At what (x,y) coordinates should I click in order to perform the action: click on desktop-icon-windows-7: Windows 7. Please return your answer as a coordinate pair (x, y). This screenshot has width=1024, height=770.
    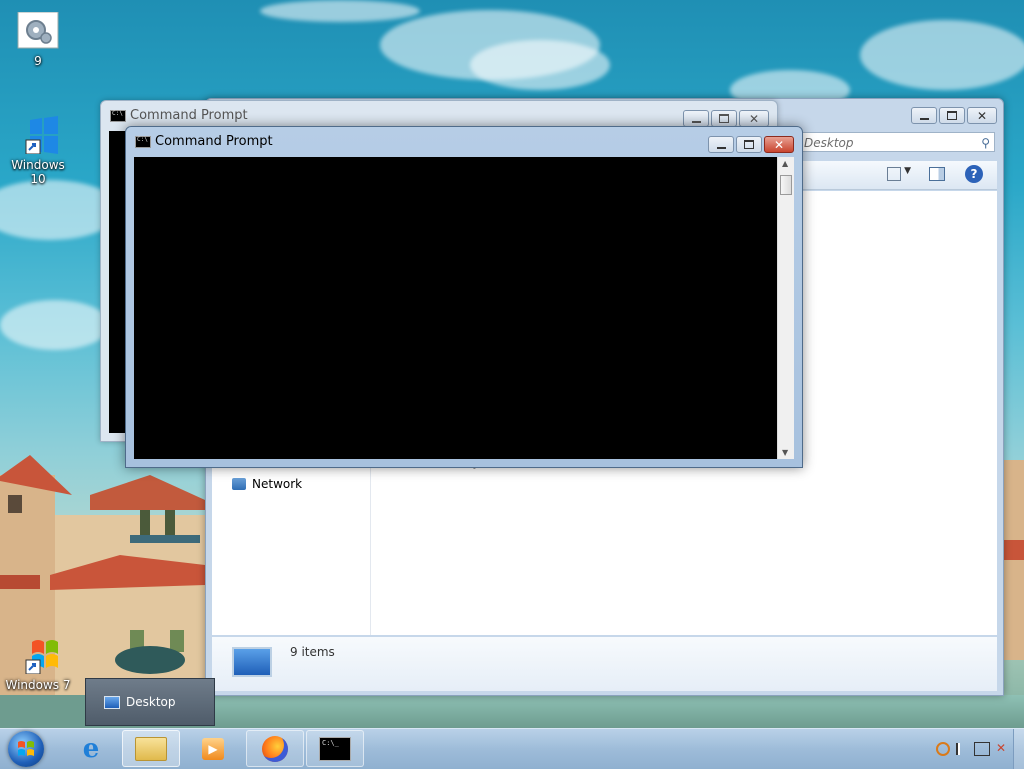
    Looking at the image, I should click on (38, 664).